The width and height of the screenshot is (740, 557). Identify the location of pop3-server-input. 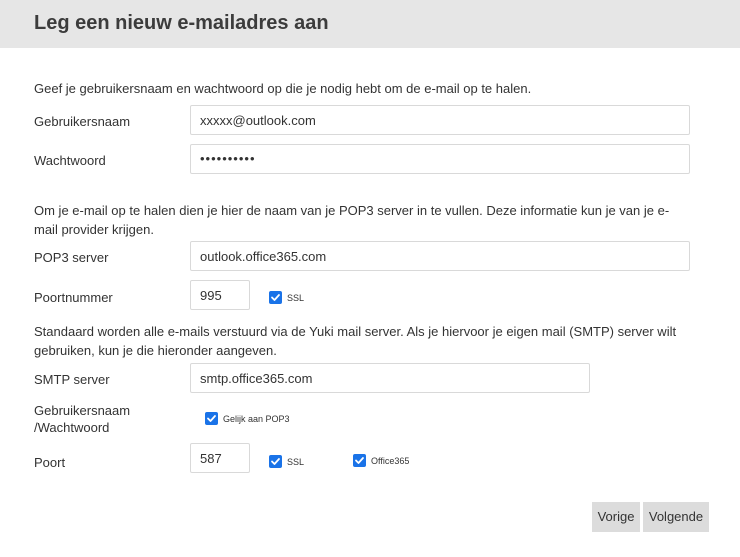
(440, 256).